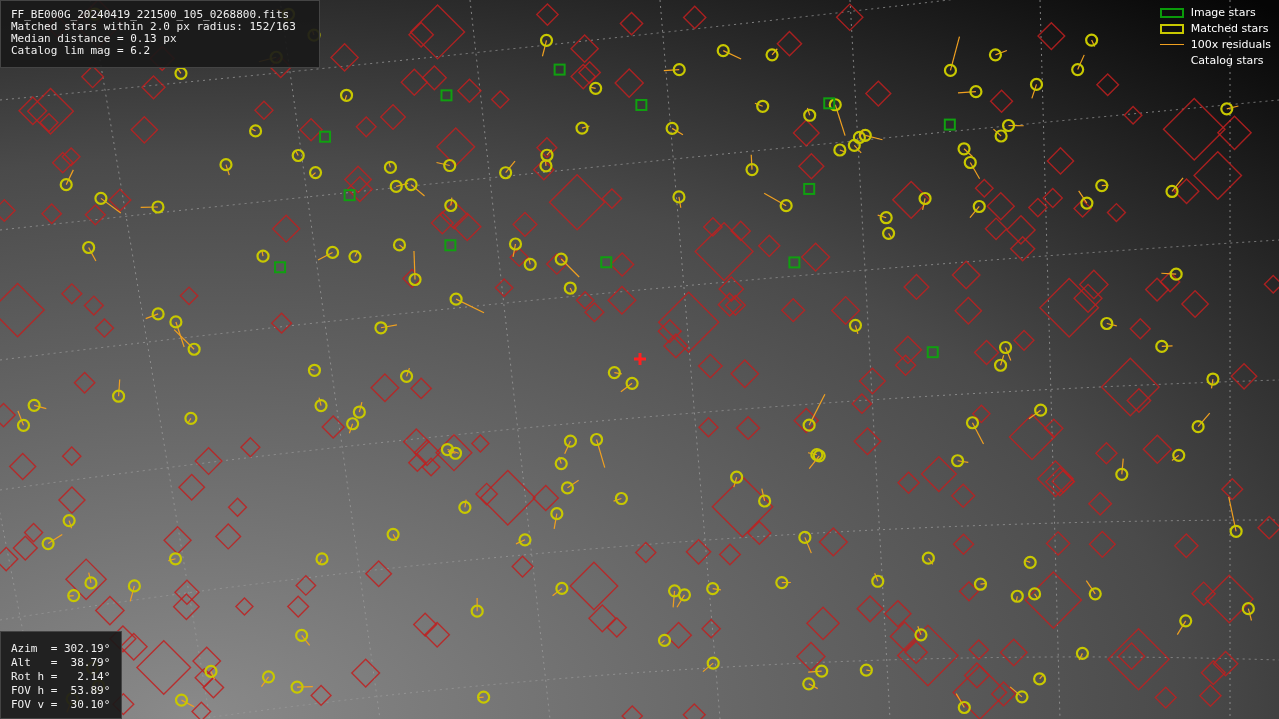 The height and width of the screenshot is (719, 1279). Describe the element at coordinates (61, 663) in the screenshot. I see `pointing-text: Alt = 38.79°` at that location.